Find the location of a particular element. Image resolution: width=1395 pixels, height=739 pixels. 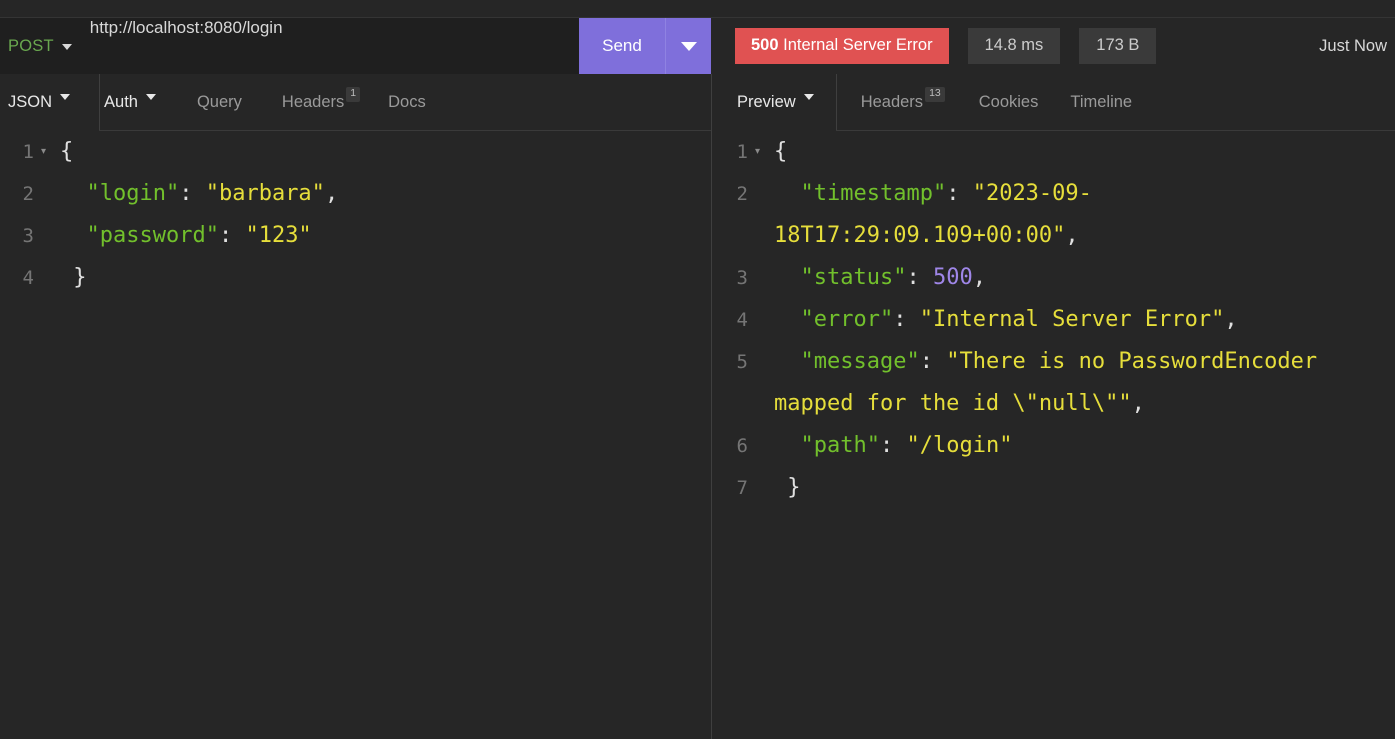

request-tabbar-separator is located at coordinates (99, 102).